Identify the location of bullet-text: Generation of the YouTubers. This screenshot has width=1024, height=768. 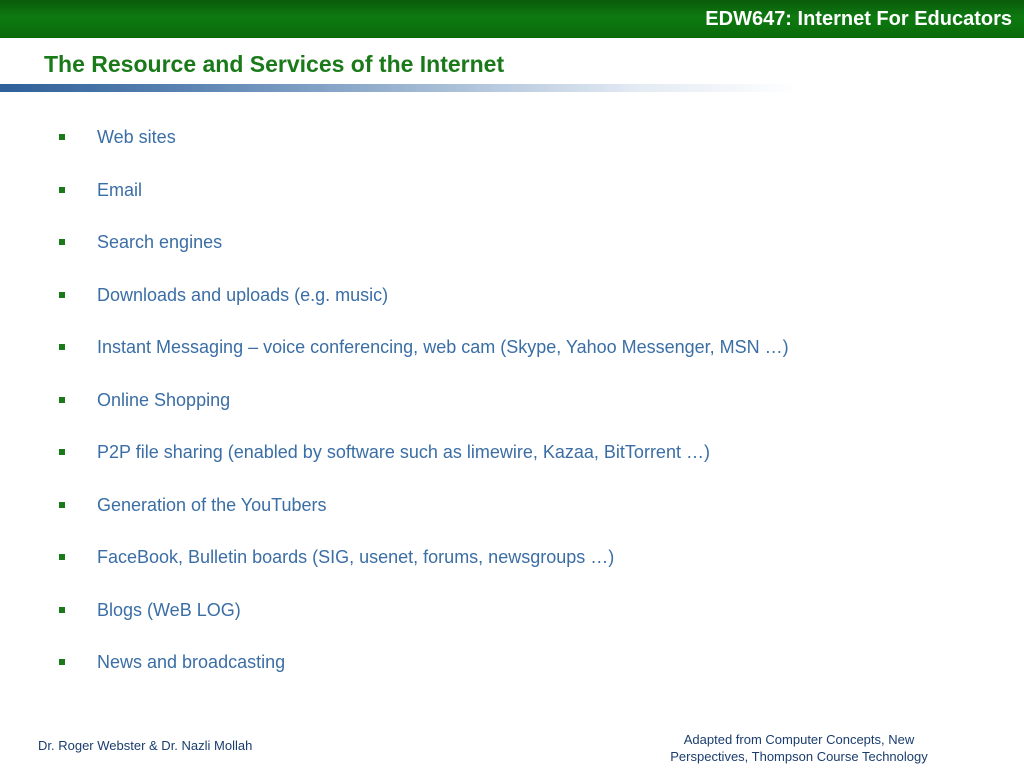
(212, 505).